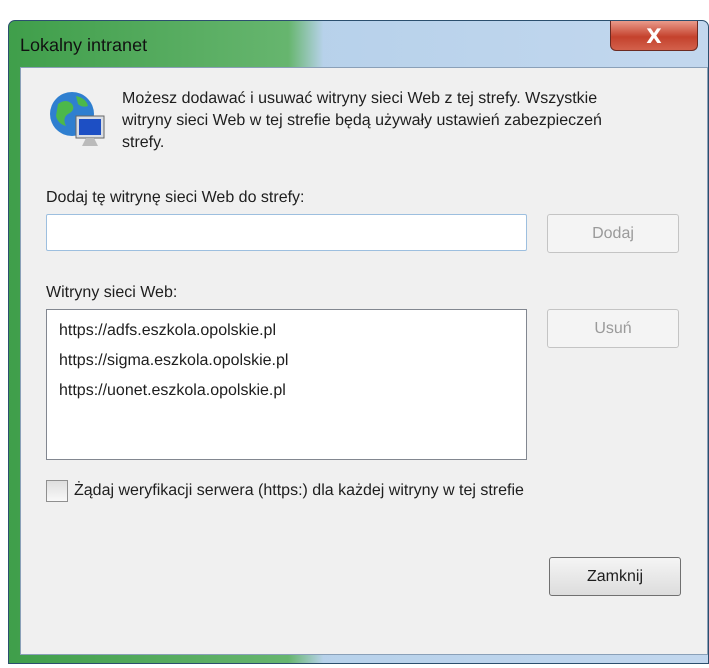 This screenshot has width=709, height=668. I want to click on https-checkbox, so click(57, 491).